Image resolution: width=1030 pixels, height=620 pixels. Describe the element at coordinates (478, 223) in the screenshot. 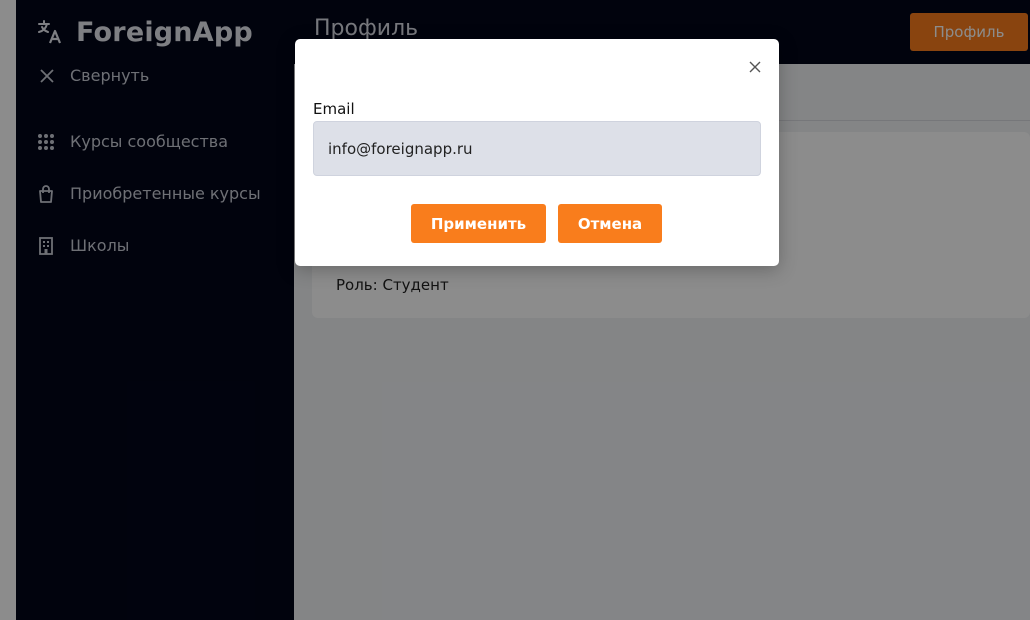

I see `apply-button: Применить` at that location.